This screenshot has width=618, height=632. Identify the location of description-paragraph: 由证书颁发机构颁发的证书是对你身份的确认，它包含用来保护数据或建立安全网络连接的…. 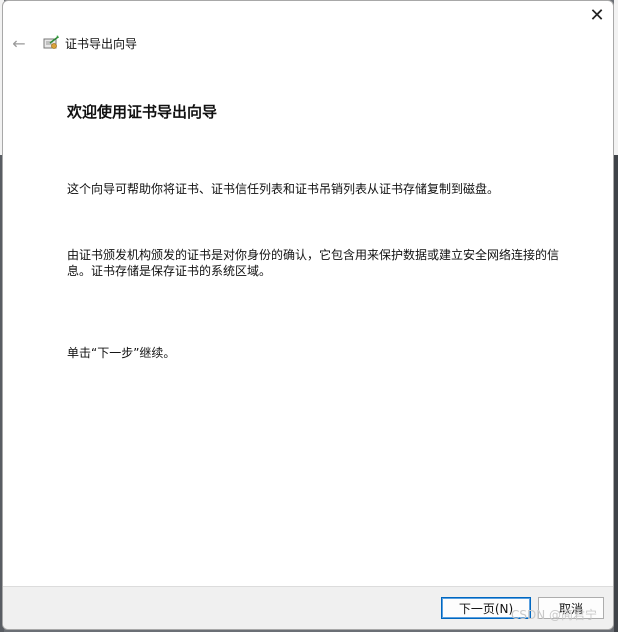
(320, 263).